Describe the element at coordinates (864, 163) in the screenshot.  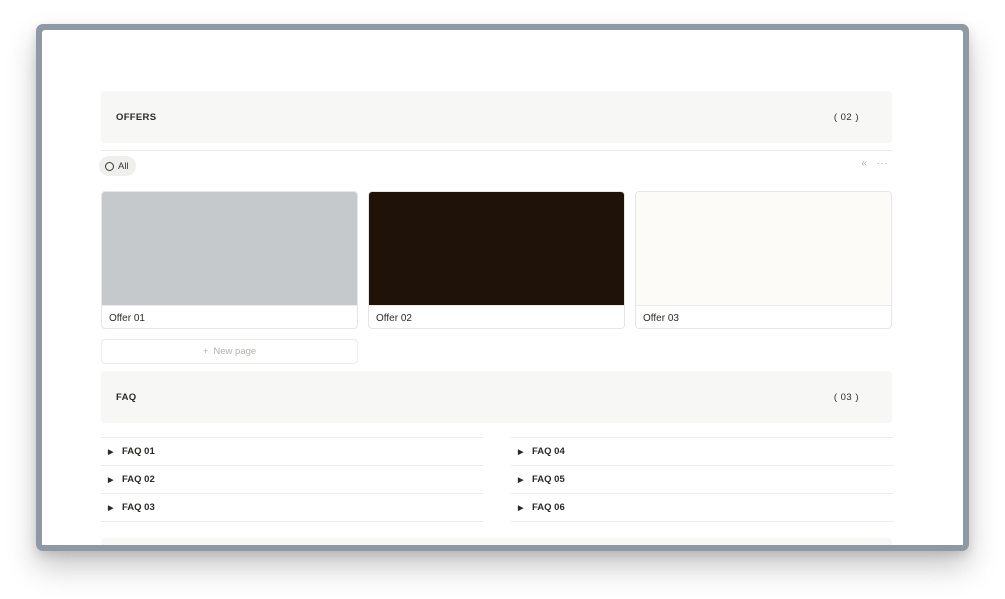
I see `collapse-icon: «` at that location.